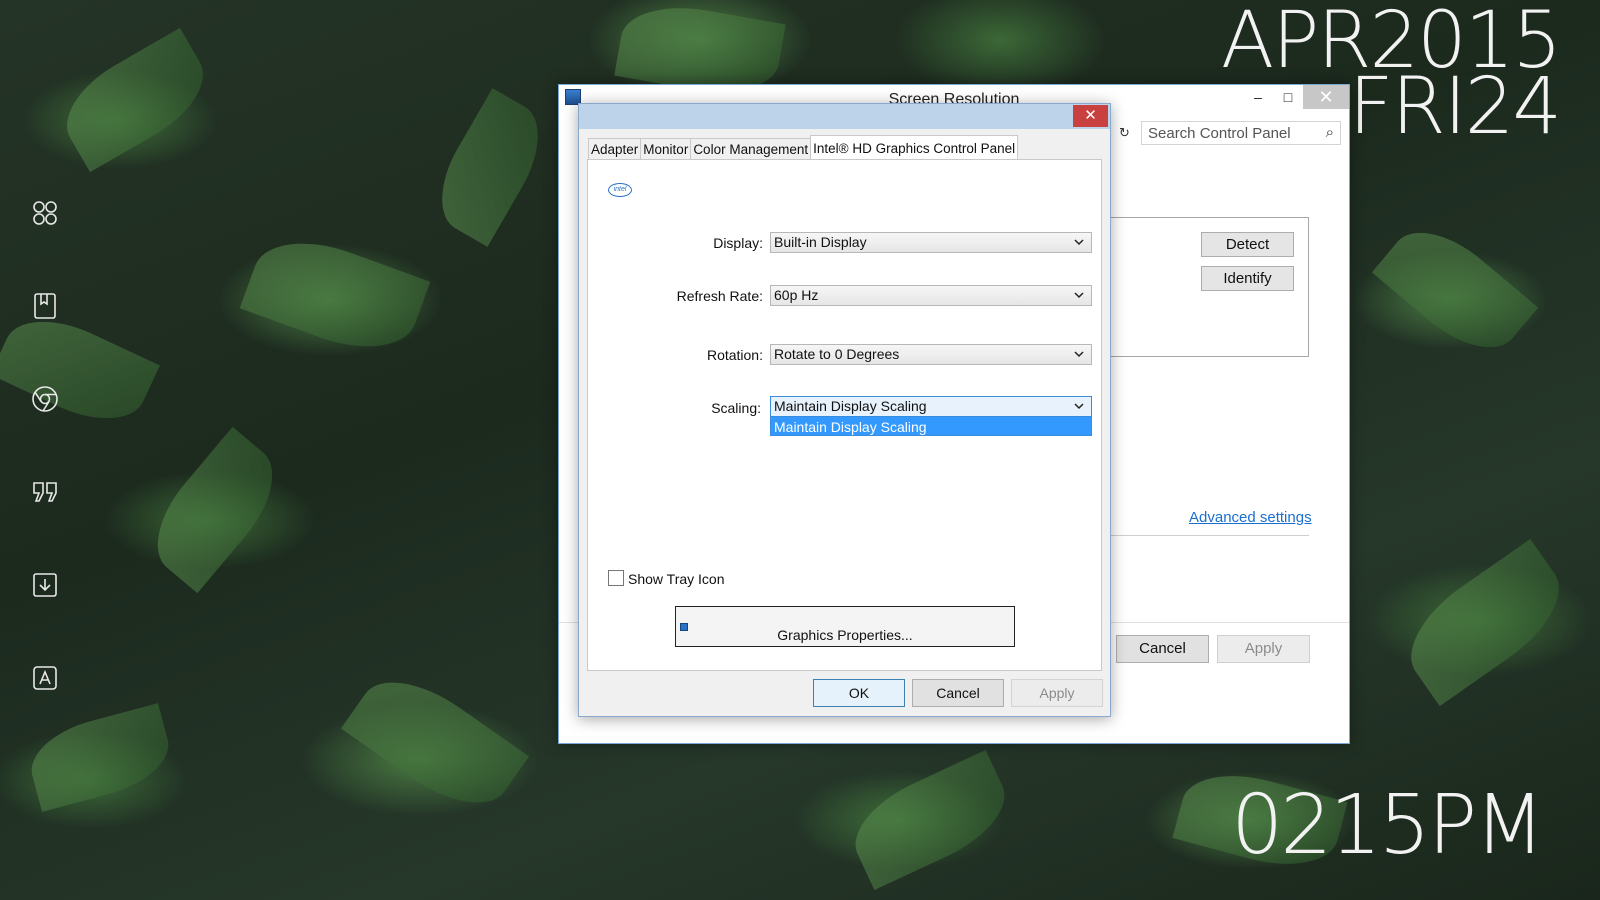  What do you see at coordinates (616, 578) in the screenshot?
I see `show-tray-icon-checkbox` at bounding box center [616, 578].